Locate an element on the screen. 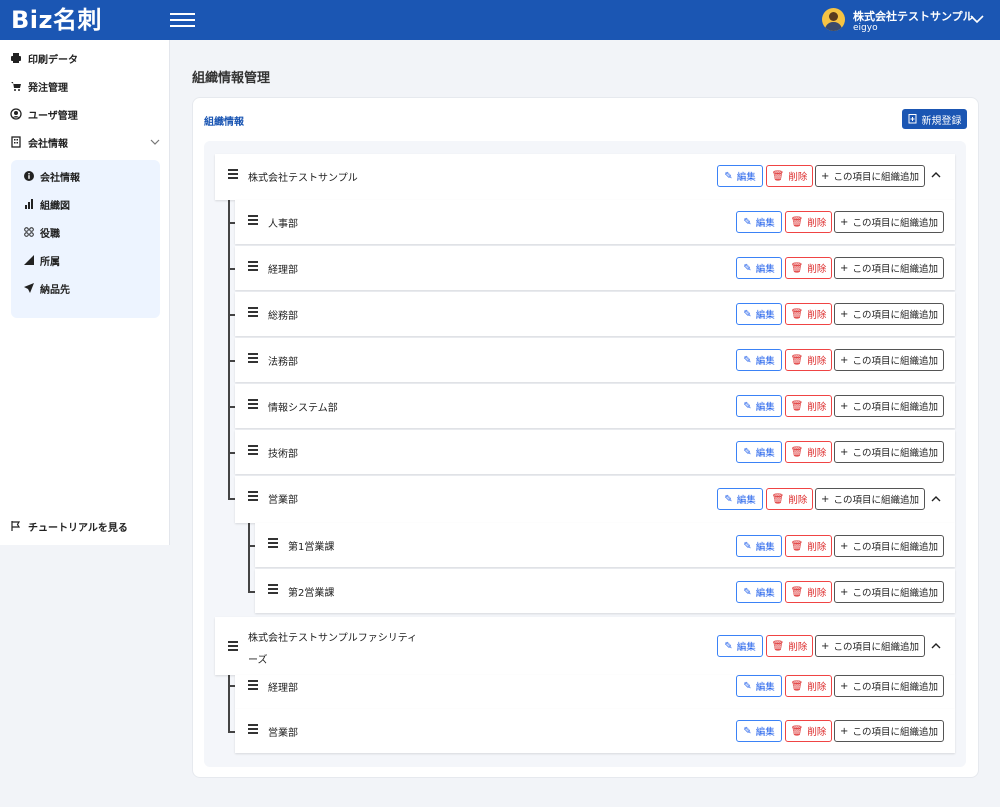 Image resolution: width=1000 pixels, height=807 pixels. app-logo: Biz名刺 is located at coordinates (56, 20).